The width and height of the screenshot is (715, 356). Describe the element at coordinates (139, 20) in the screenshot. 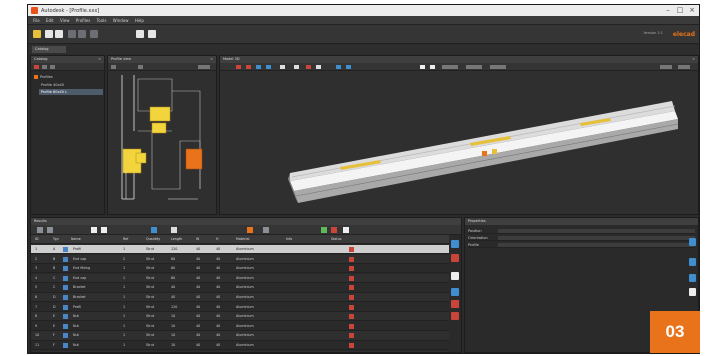

I see `menu-help: Help` at that location.